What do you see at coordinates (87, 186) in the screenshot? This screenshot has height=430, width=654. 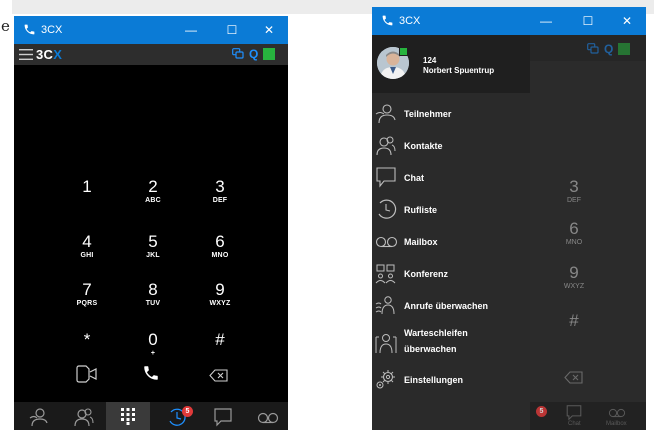 I see `key-digit: 1` at bounding box center [87, 186].